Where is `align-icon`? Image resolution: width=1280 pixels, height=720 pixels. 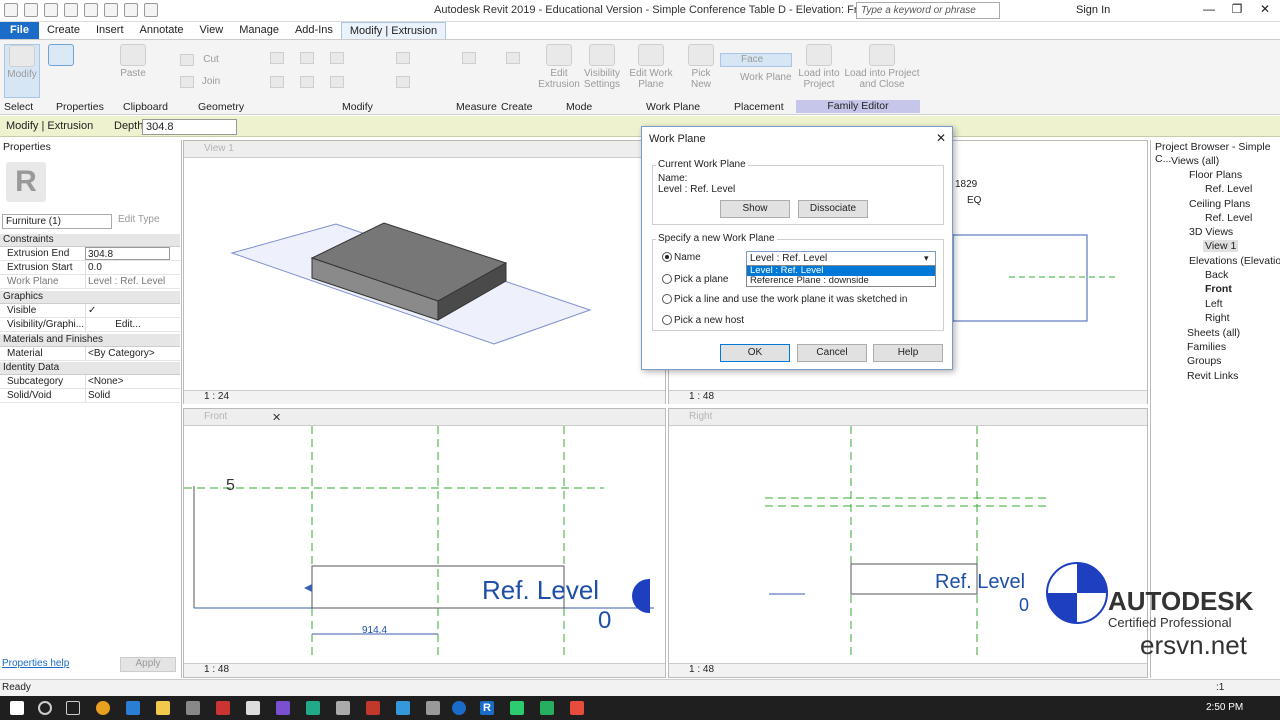
align-icon is located at coordinates (277, 58).